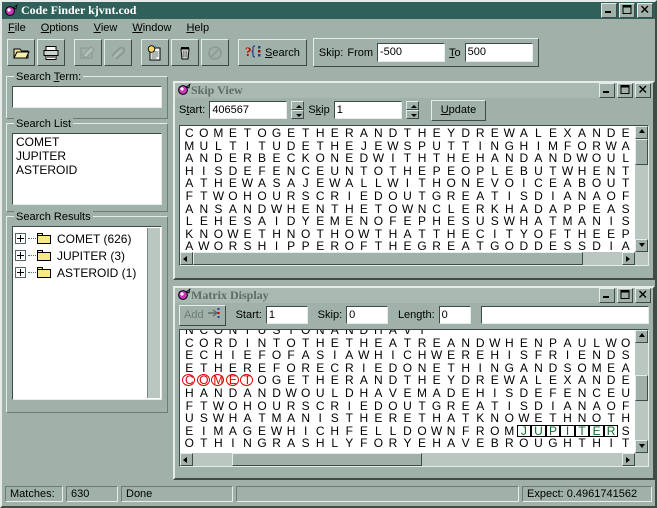 The height and width of the screenshot is (508, 657). What do you see at coordinates (407, 459) in the screenshot?
I see `matrix-hscrollbar` at bounding box center [407, 459].